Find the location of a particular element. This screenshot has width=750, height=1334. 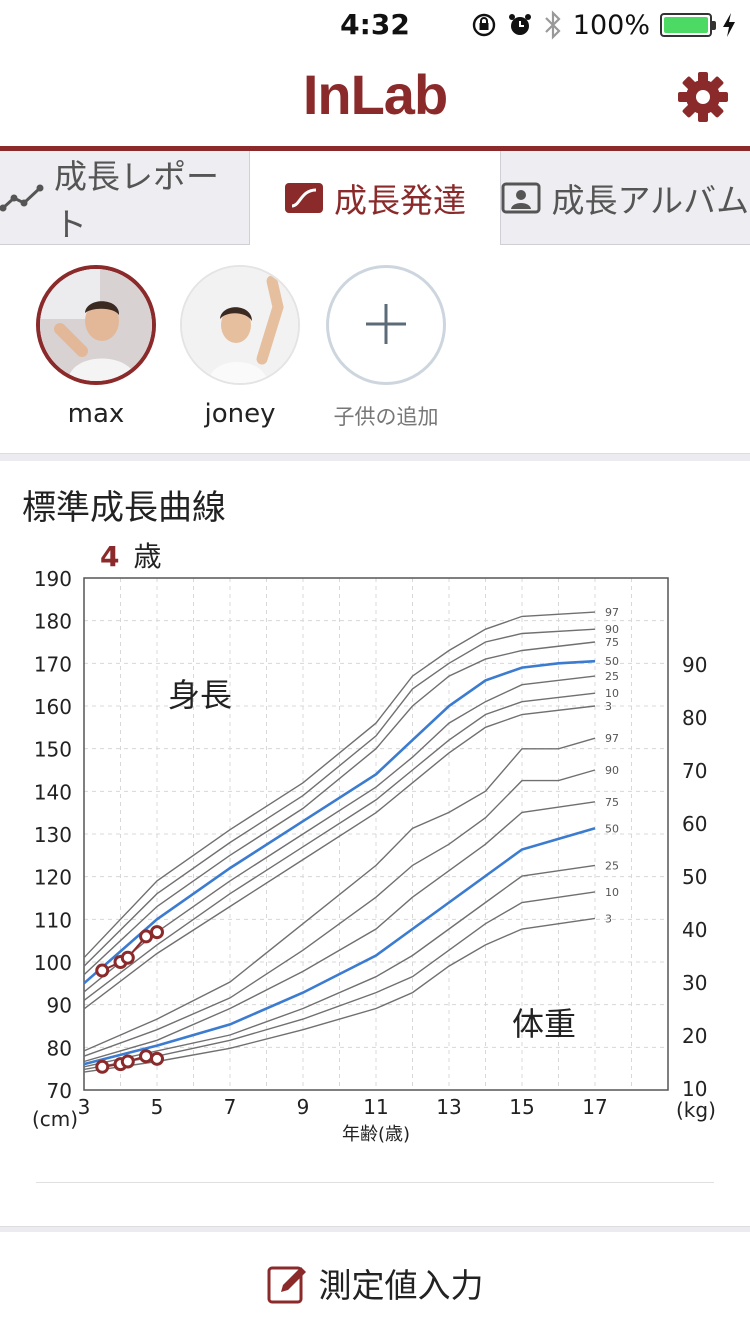

tab-growth-report: 成長レポート is located at coordinates (125, 198).